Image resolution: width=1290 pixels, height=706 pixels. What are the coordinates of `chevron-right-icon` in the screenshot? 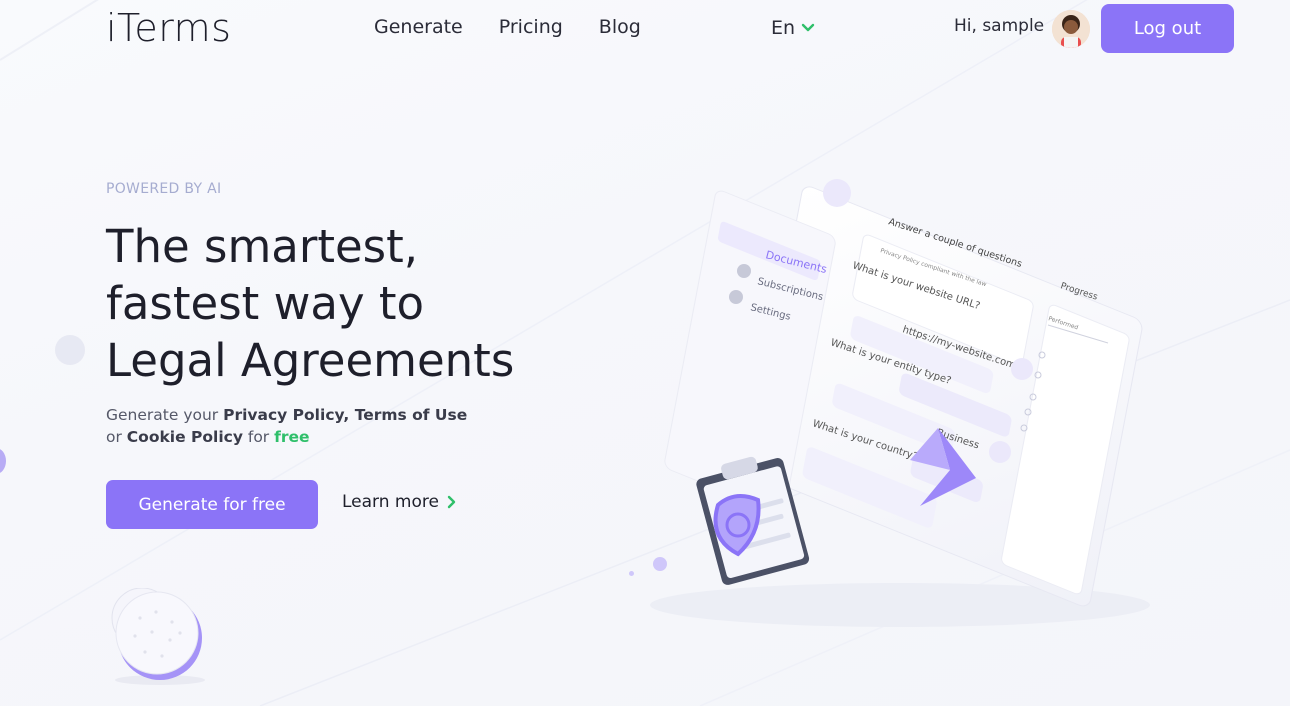 It's located at (451, 502).